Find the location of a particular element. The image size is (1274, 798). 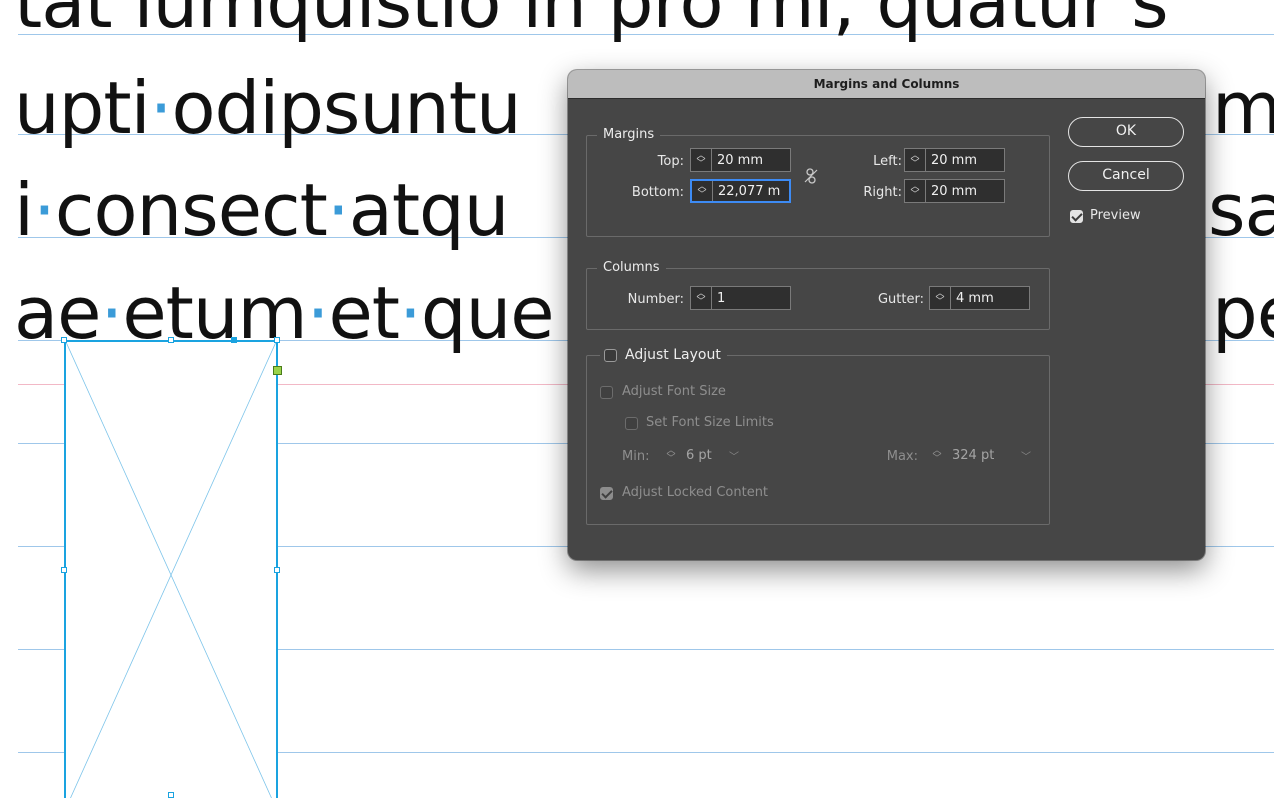

text-span: pe is located at coordinates (1243, 313).